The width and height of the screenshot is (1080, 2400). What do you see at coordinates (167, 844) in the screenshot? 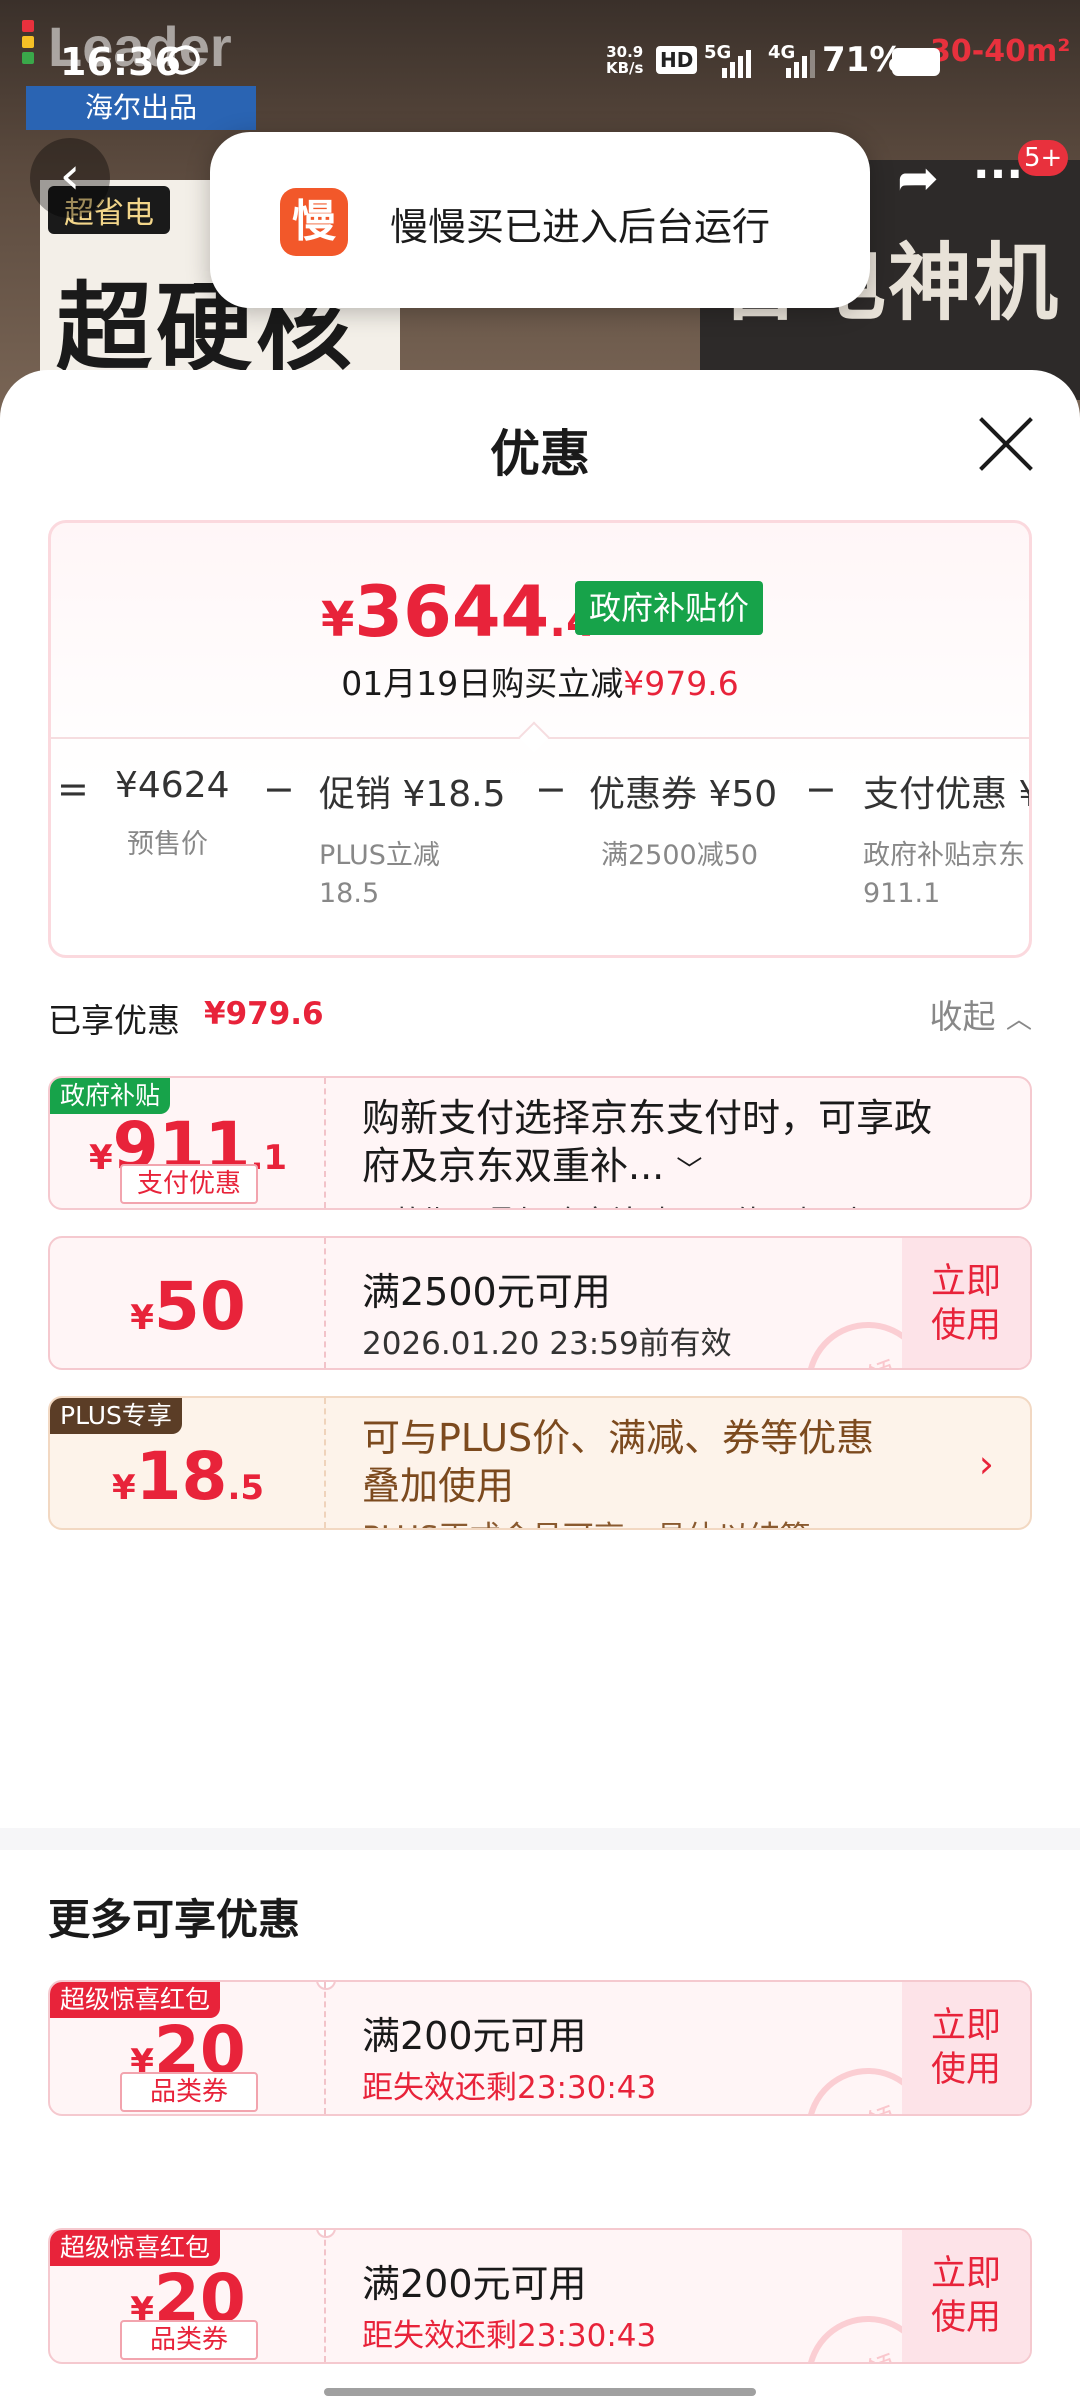
I see `breakdown-note: 预售价` at bounding box center [167, 844].